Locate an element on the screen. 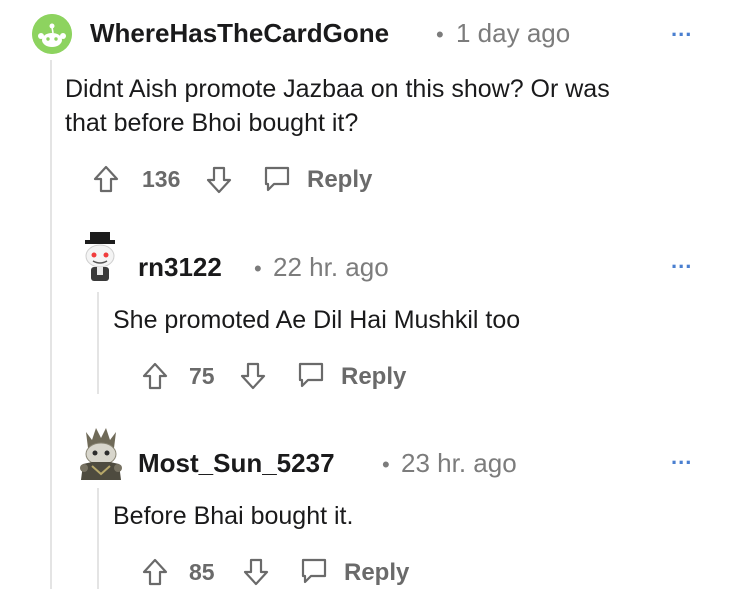  timestamp: 22 hr. ago is located at coordinates (331, 267).